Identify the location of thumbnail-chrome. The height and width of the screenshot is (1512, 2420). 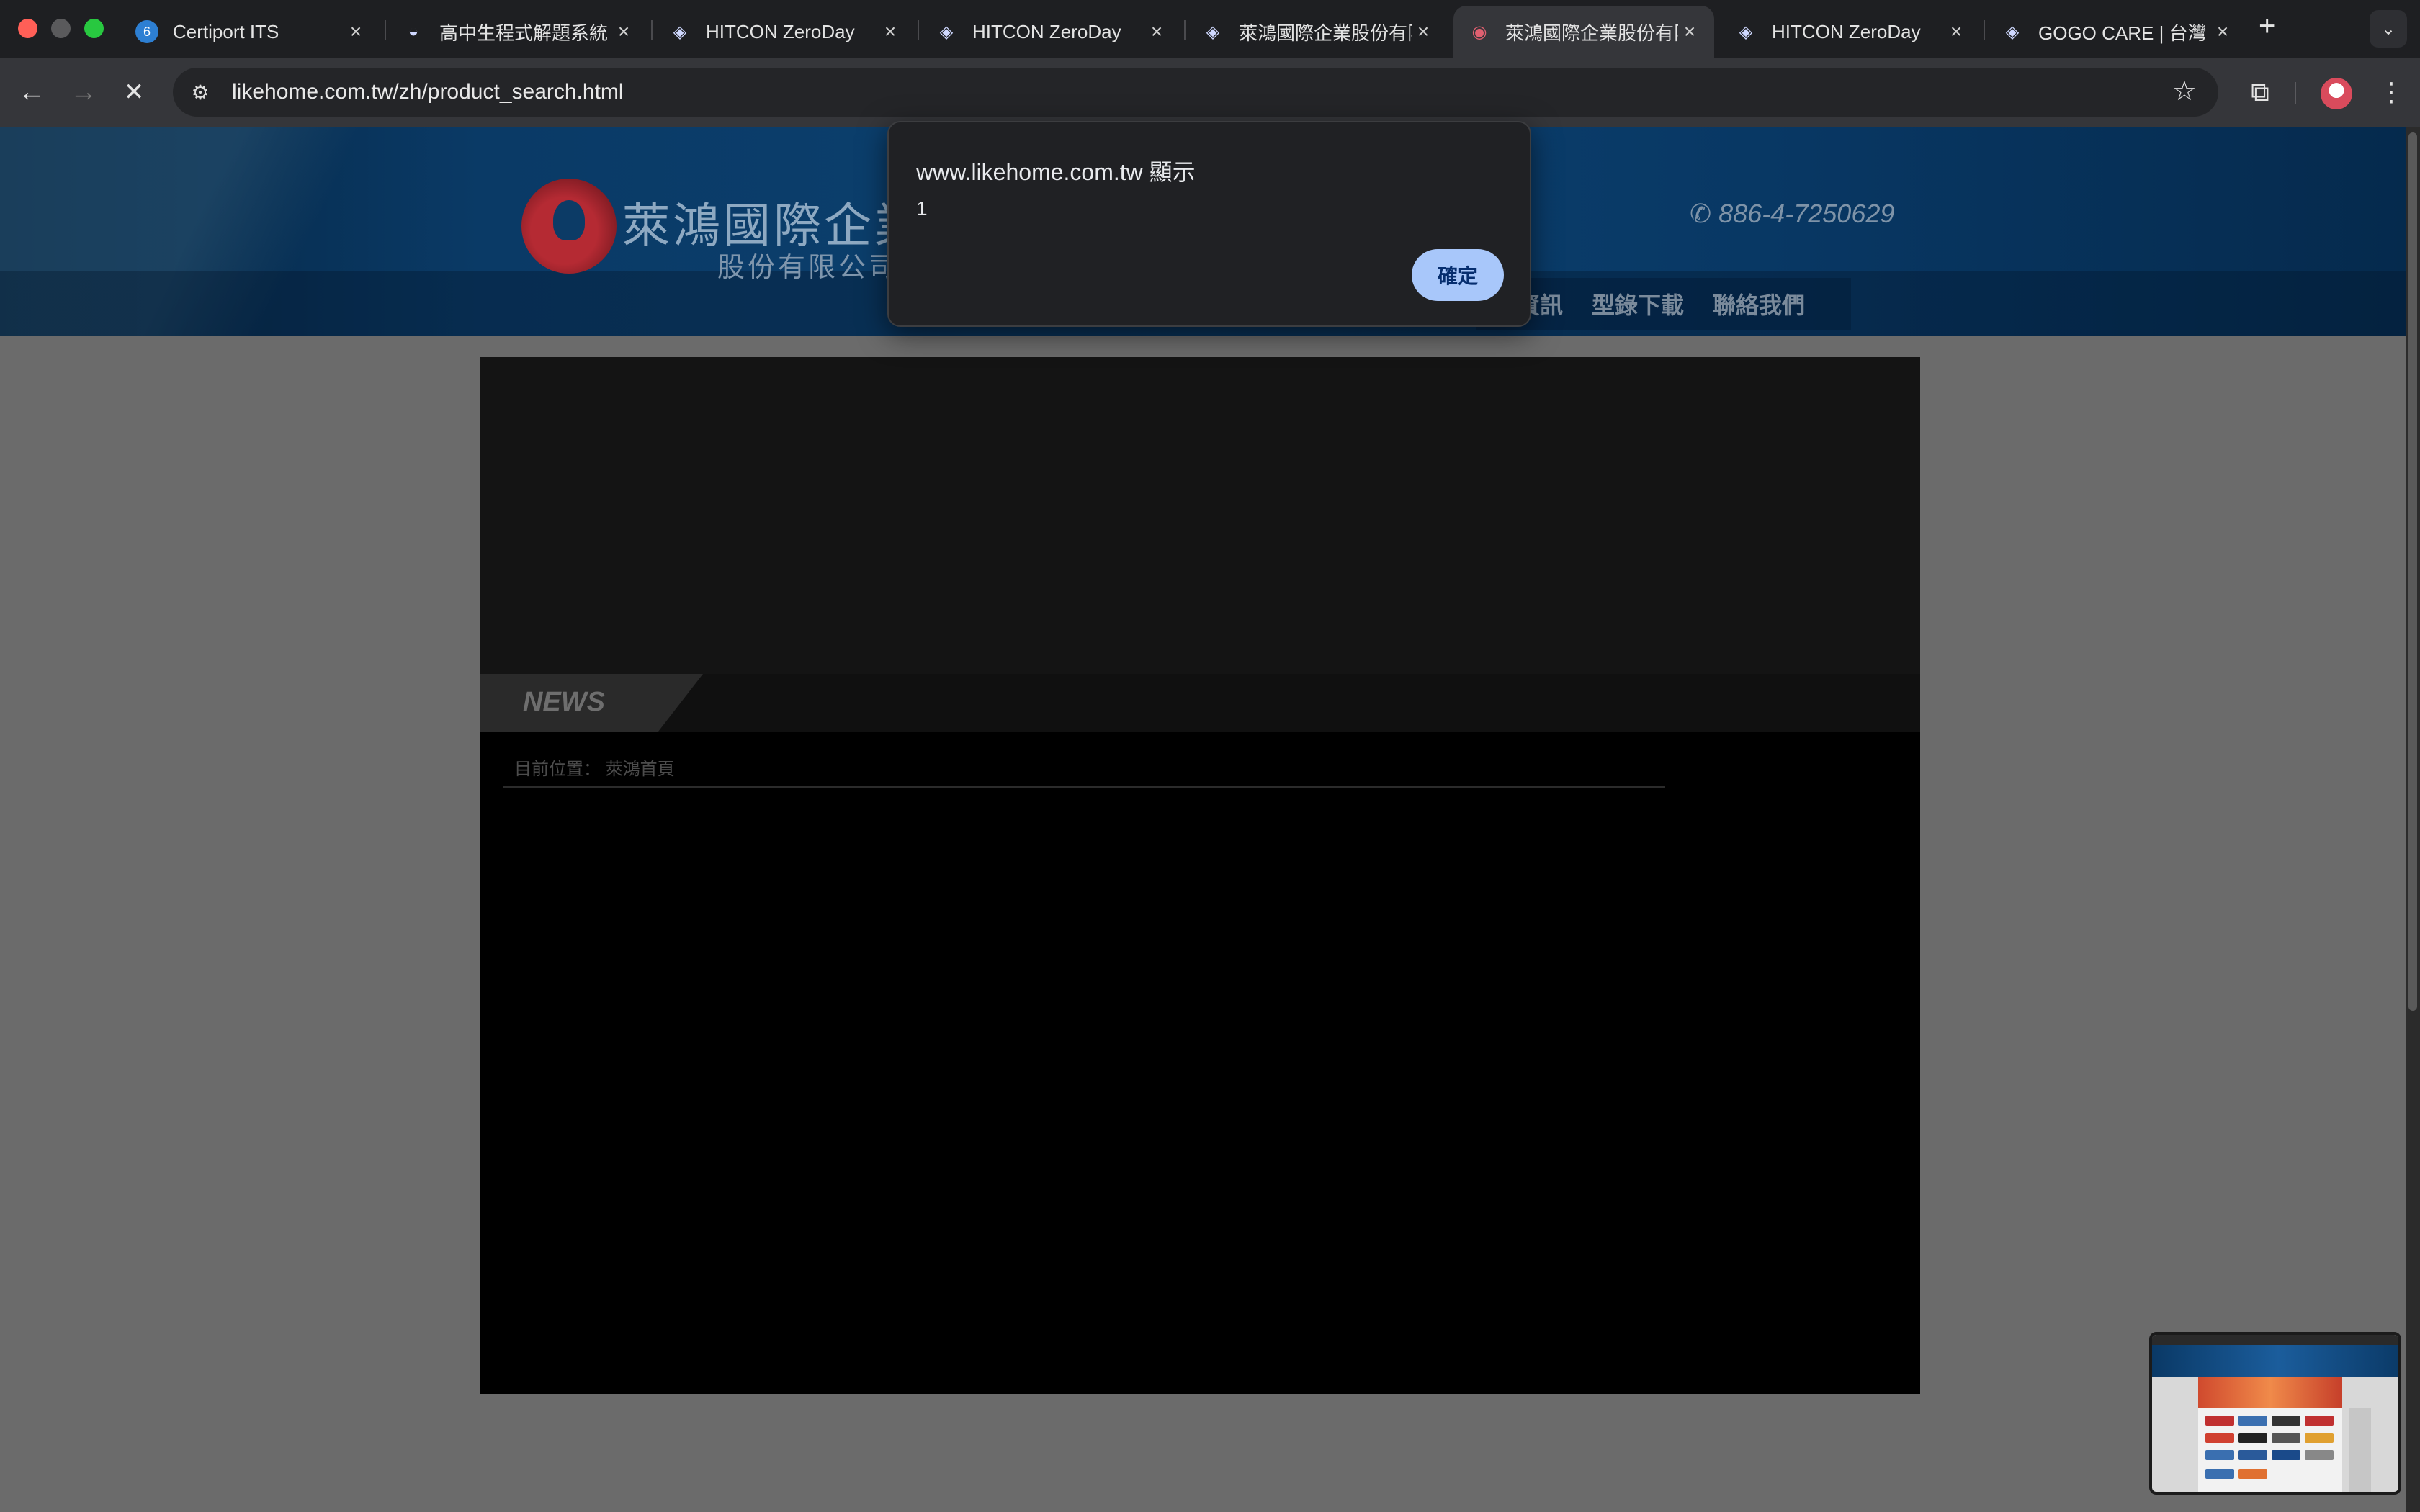
(2275, 1340).